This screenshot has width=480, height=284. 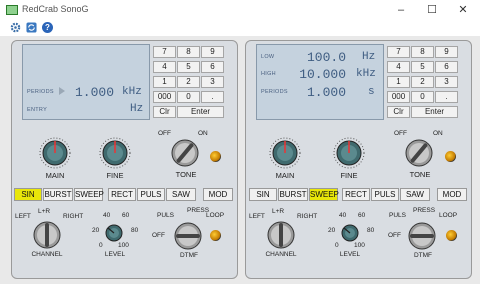 I want to click on level-tick-40: 40, so click(x=343, y=215).